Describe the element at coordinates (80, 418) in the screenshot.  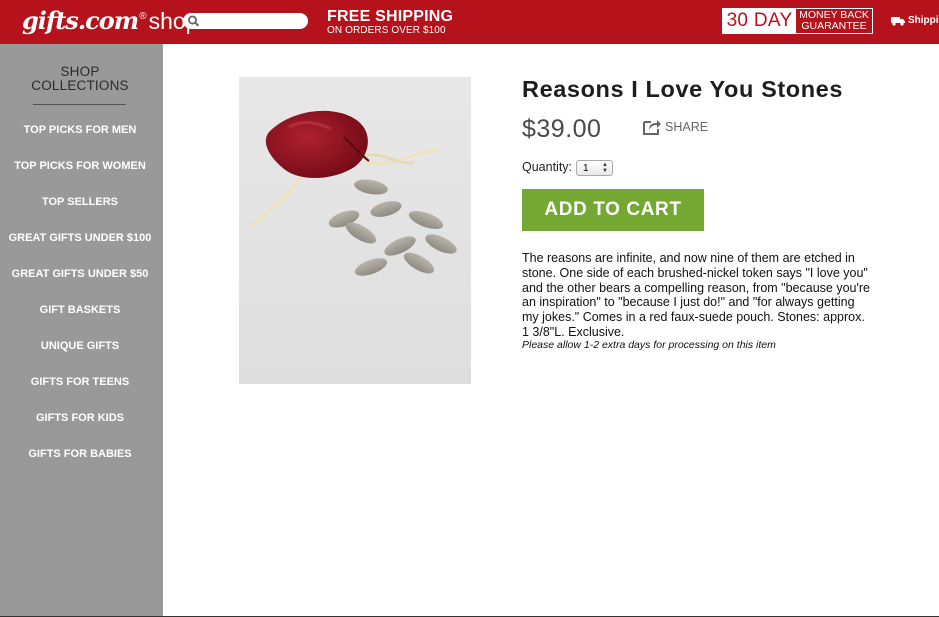
I see `sidebar-item-gifts-kids: GIFTS FOR KIDS` at that location.